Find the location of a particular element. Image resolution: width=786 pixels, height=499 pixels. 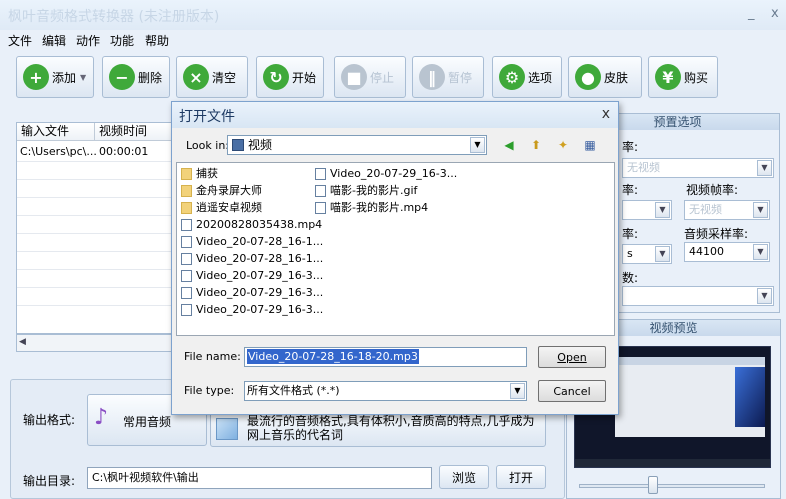

start-label: 开始 is located at coordinates (304, 77).